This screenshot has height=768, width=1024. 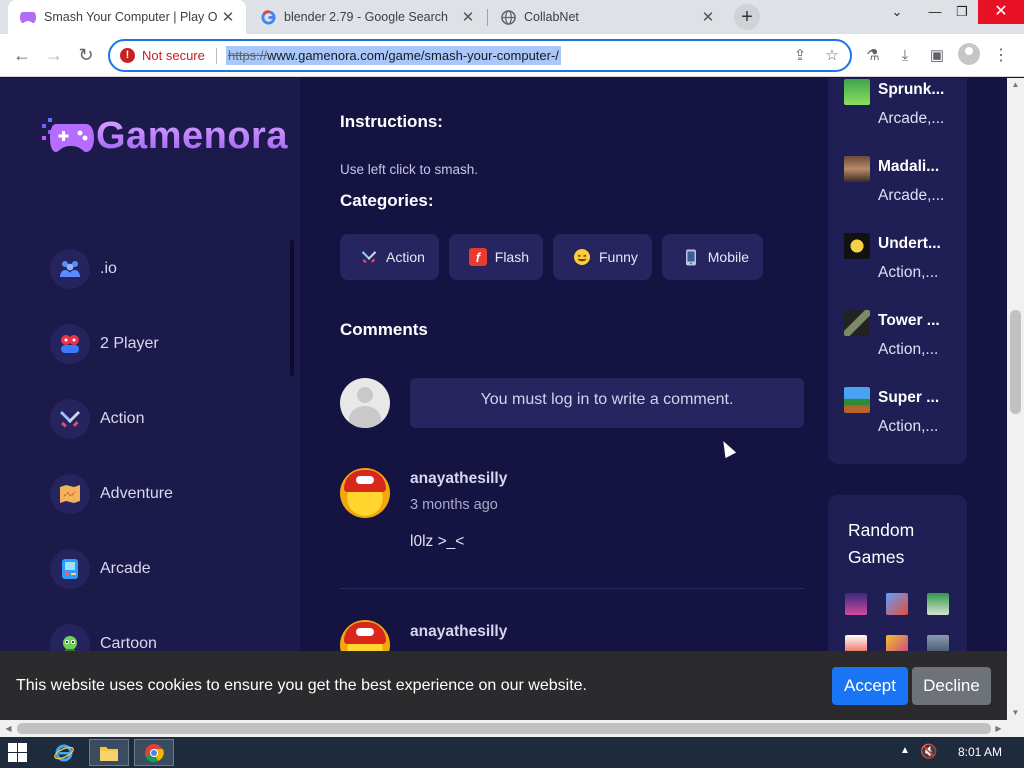 I want to click on scroll-left-arrow-icon: ◀, so click(x=8, y=728).